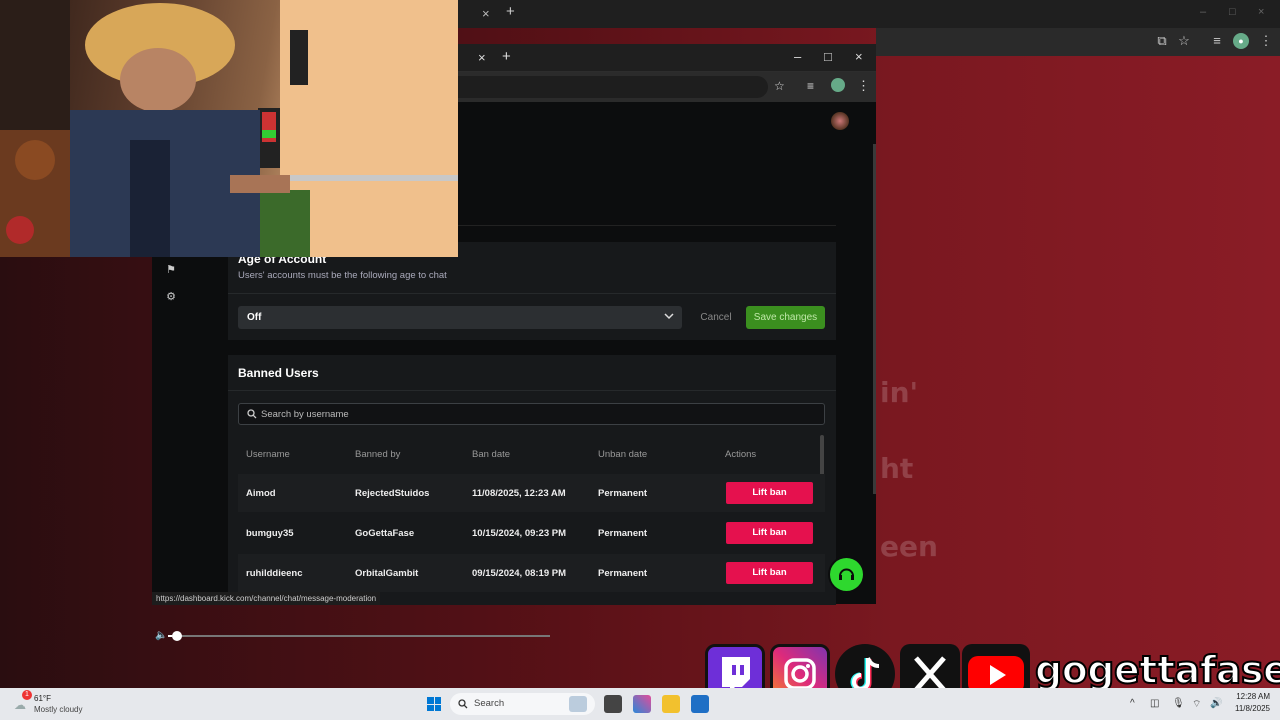 The height and width of the screenshot is (720, 1280). Describe the element at coordinates (278, 373) in the screenshot. I see `banned-users-title: Banned Users` at that location.